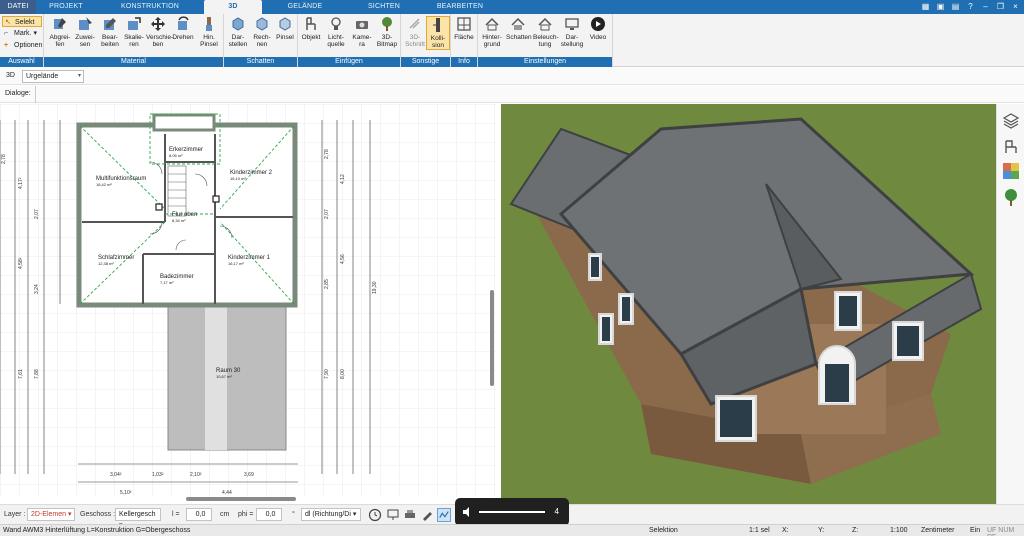 The height and width of the screenshot is (536, 1024). What do you see at coordinates (598, 28) in the screenshot?
I see `video-button: Video` at bounding box center [598, 28].